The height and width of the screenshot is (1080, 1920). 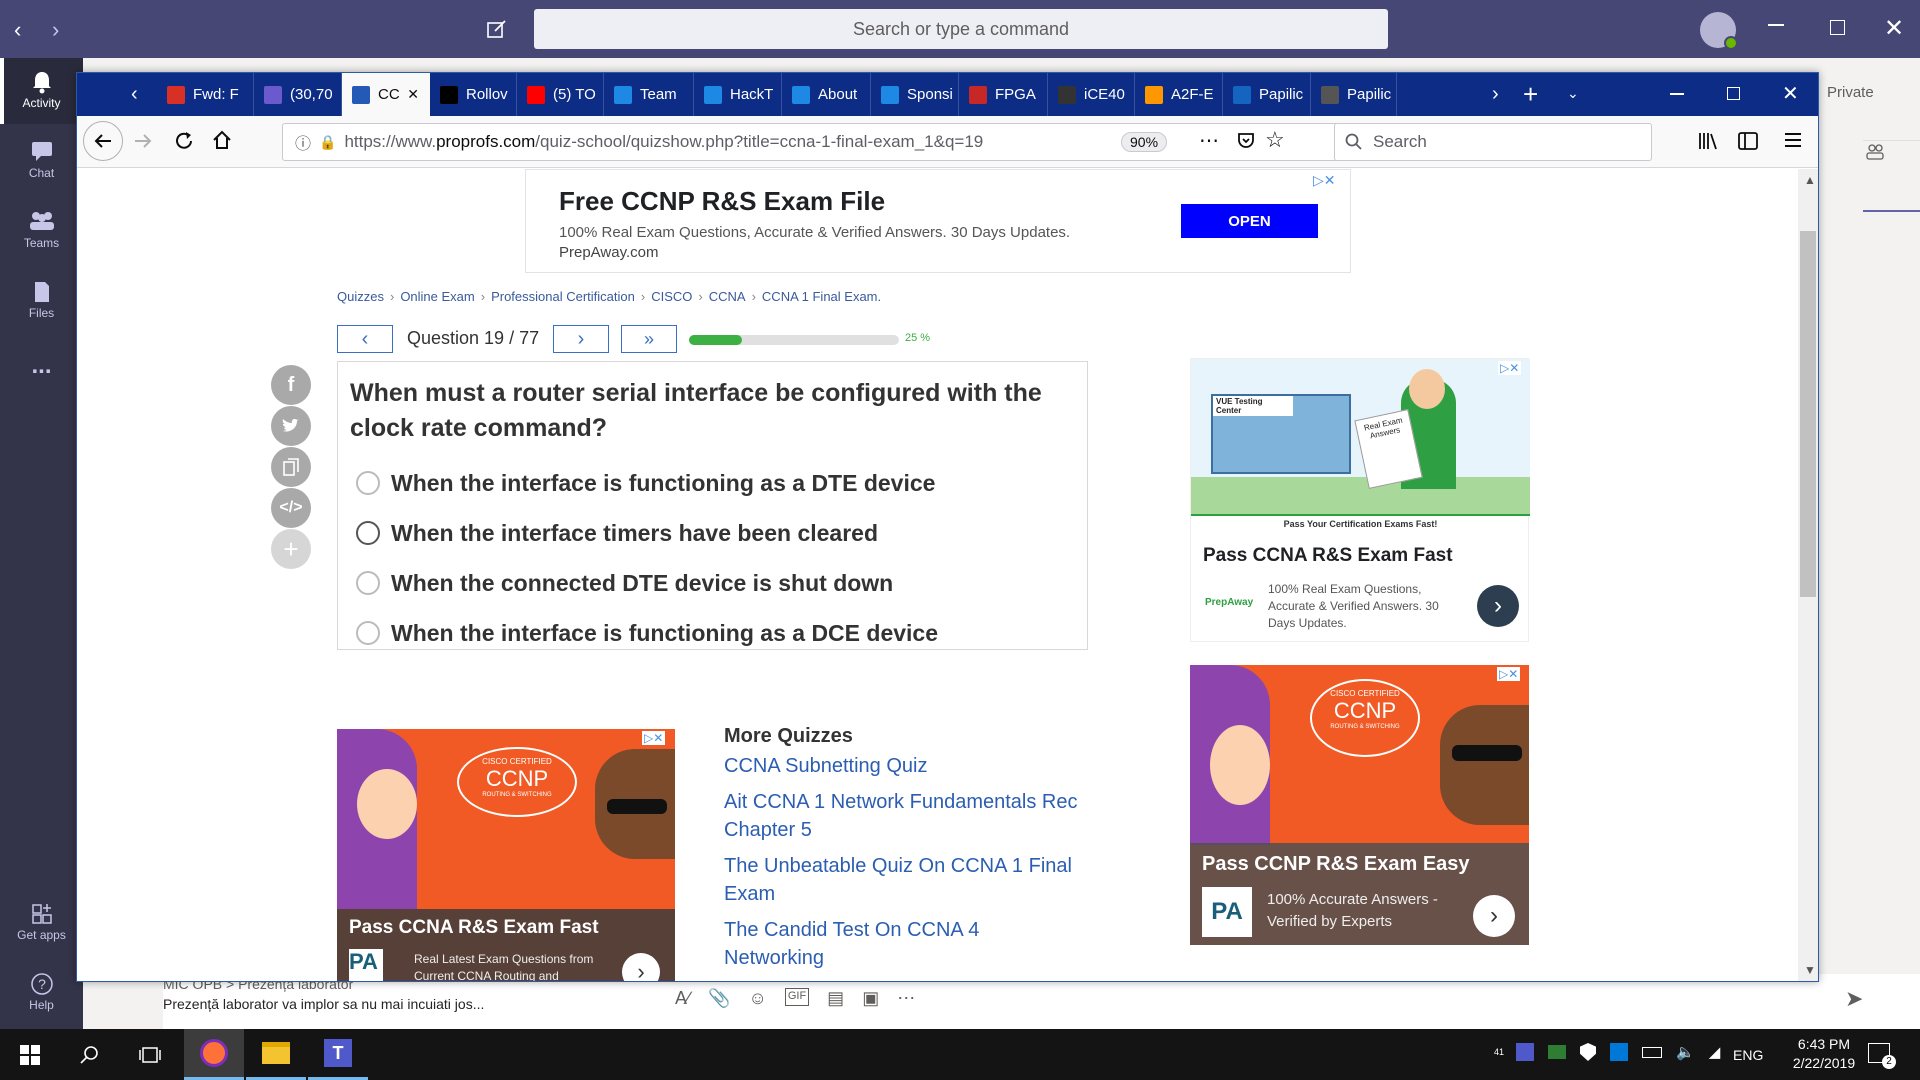 What do you see at coordinates (826, 94) in the screenshot?
I see `browser-tab: About` at bounding box center [826, 94].